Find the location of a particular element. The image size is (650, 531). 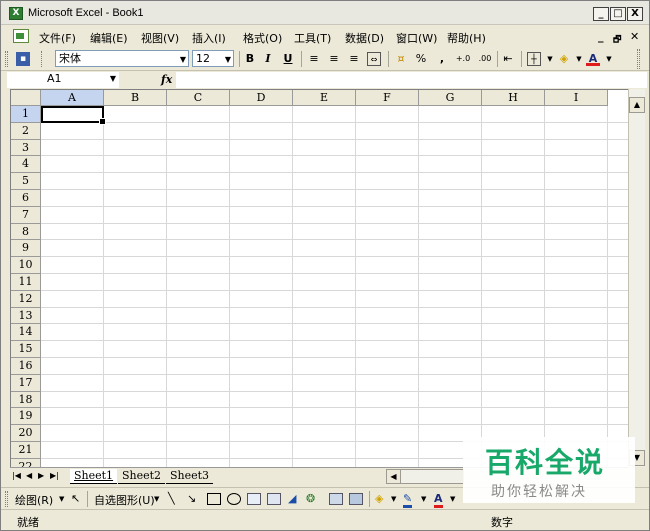

vertical-textbox-icon is located at coordinates (274, 499).